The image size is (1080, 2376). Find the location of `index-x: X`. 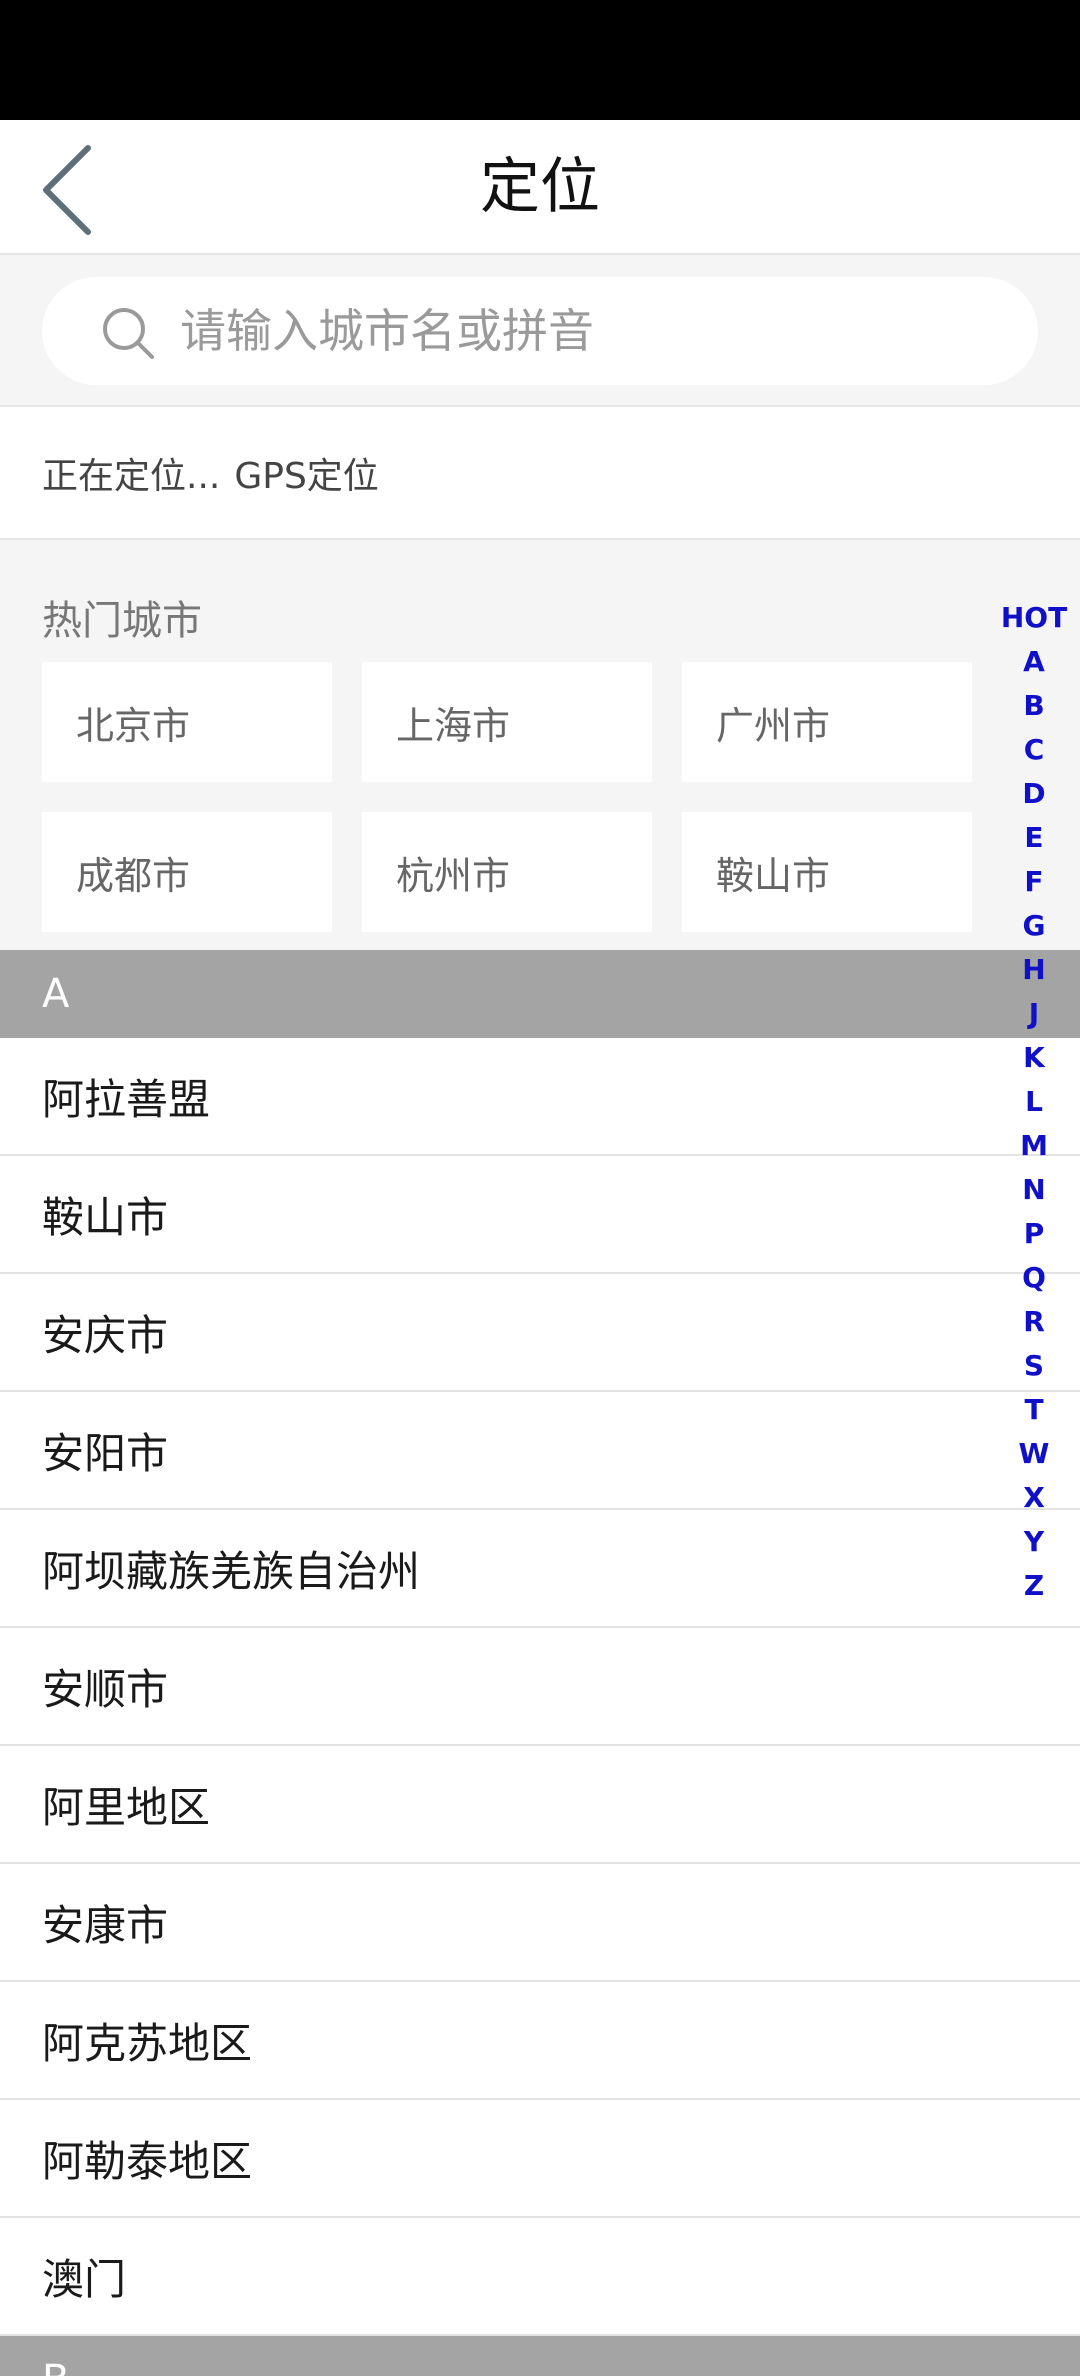

index-x: X is located at coordinates (1034, 1498).